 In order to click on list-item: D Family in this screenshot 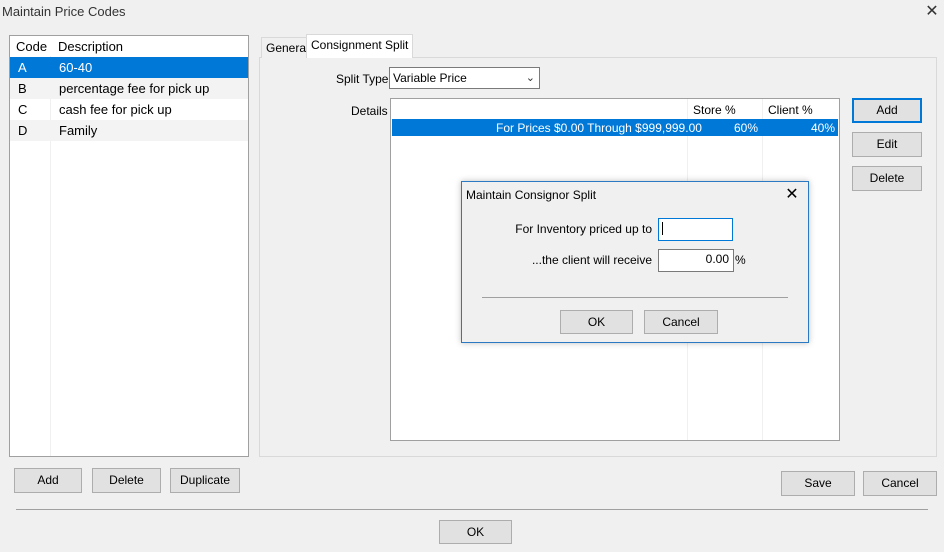, I will do `click(129, 130)`.